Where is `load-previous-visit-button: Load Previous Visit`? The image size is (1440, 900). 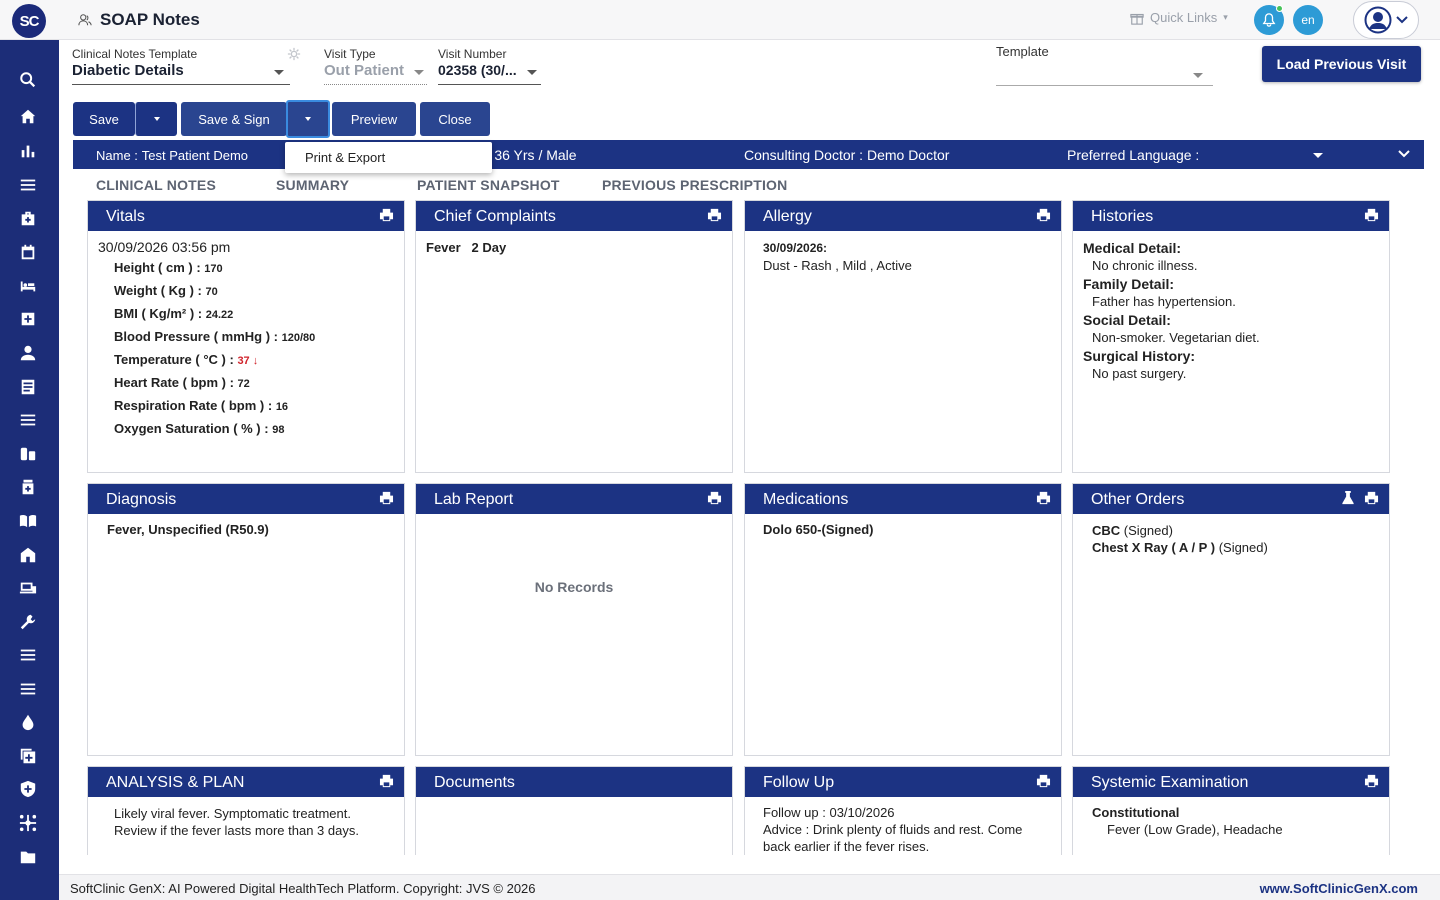
load-previous-visit-button: Load Previous Visit is located at coordinates (1341, 64).